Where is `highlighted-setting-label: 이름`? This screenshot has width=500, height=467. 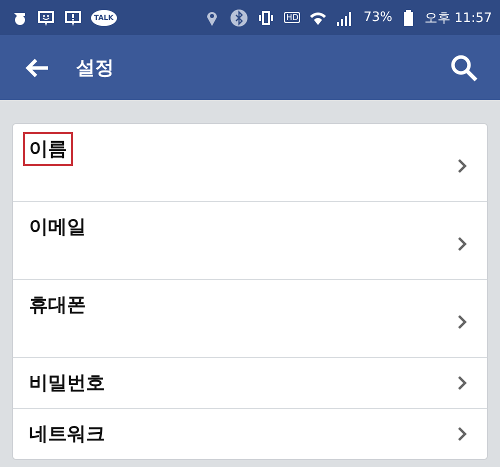 highlighted-setting-label: 이름 is located at coordinates (48, 149).